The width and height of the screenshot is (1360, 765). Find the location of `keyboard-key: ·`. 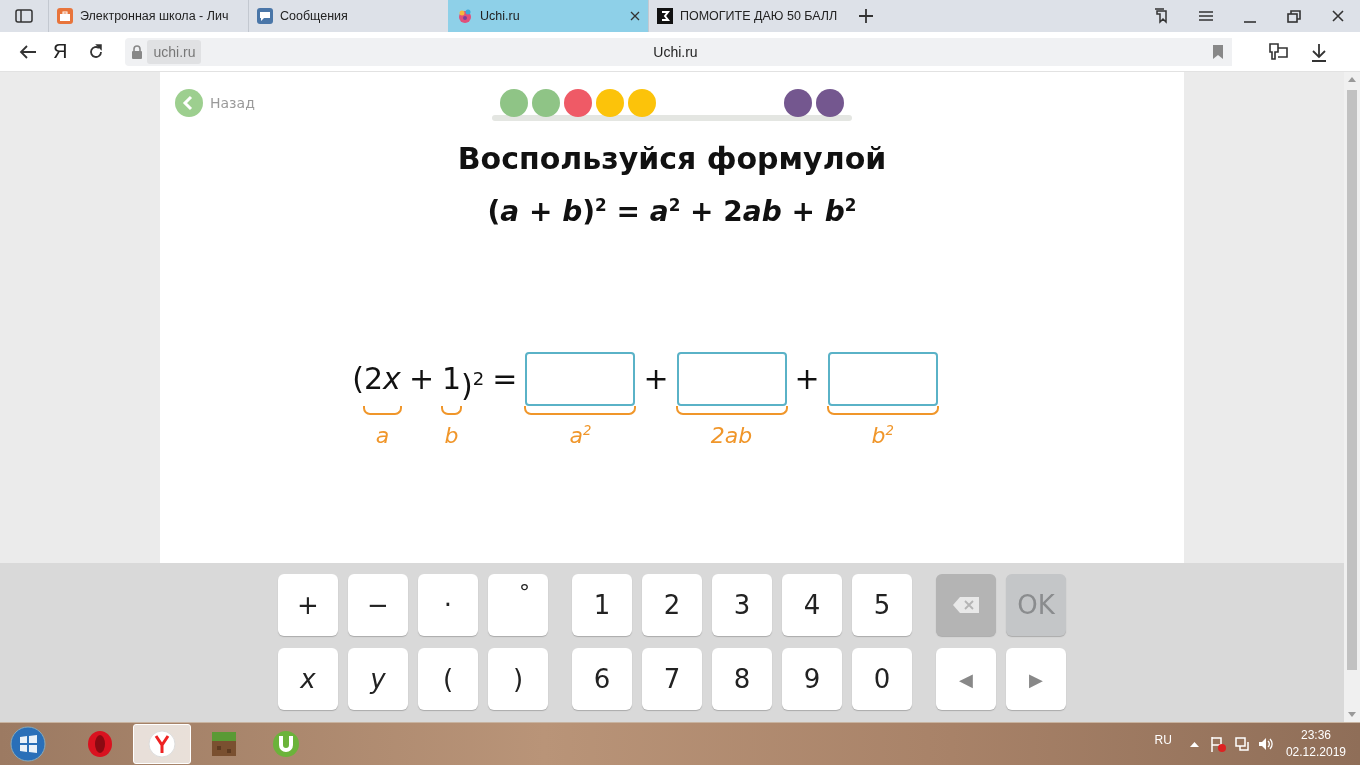

keyboard-key: · is located at coordinates (448, 605).